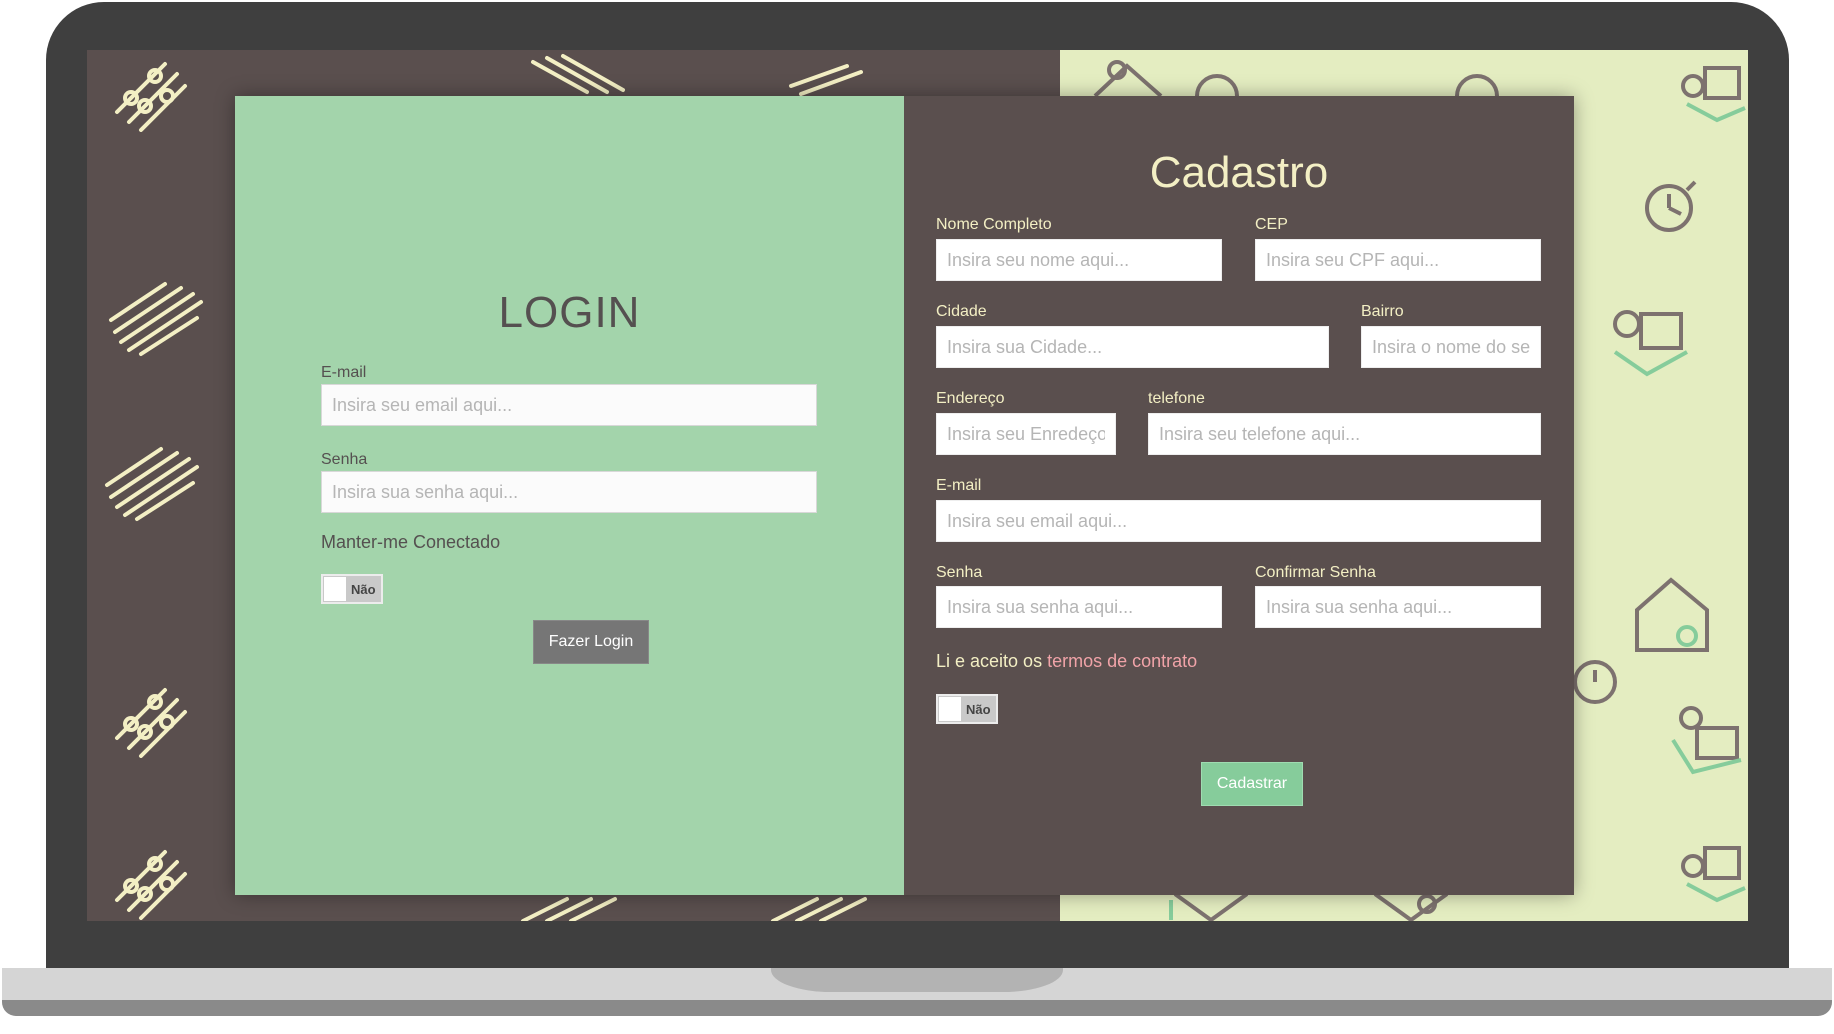 The width and height of the screenshot is (1834, 1034). Describe the element at coordinates (569, 312) in the screenshot. I see `login-title: LOGIN` at that location.